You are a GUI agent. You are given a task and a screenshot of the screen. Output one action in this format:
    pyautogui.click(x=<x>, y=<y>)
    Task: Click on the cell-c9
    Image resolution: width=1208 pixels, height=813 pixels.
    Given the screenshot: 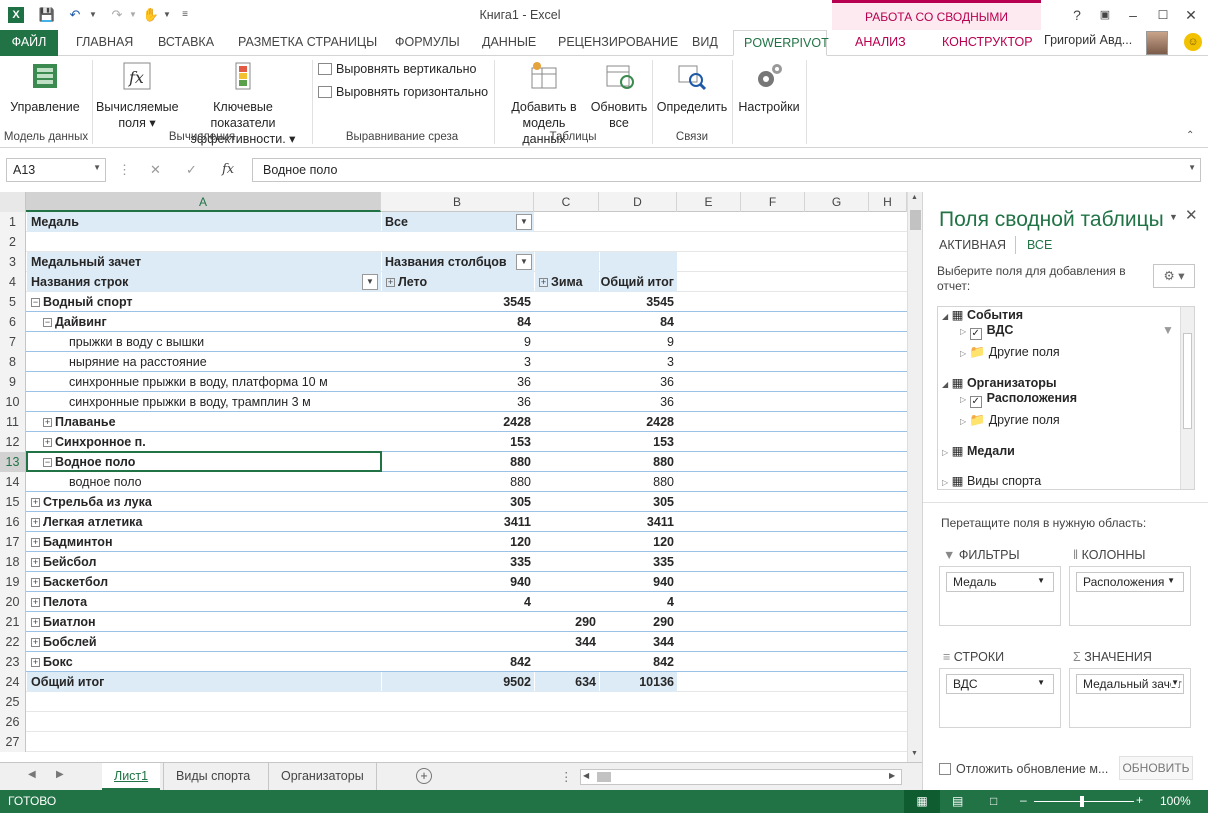 What is the action you would take?
    pyautogui.click(x=567, y=382)
    